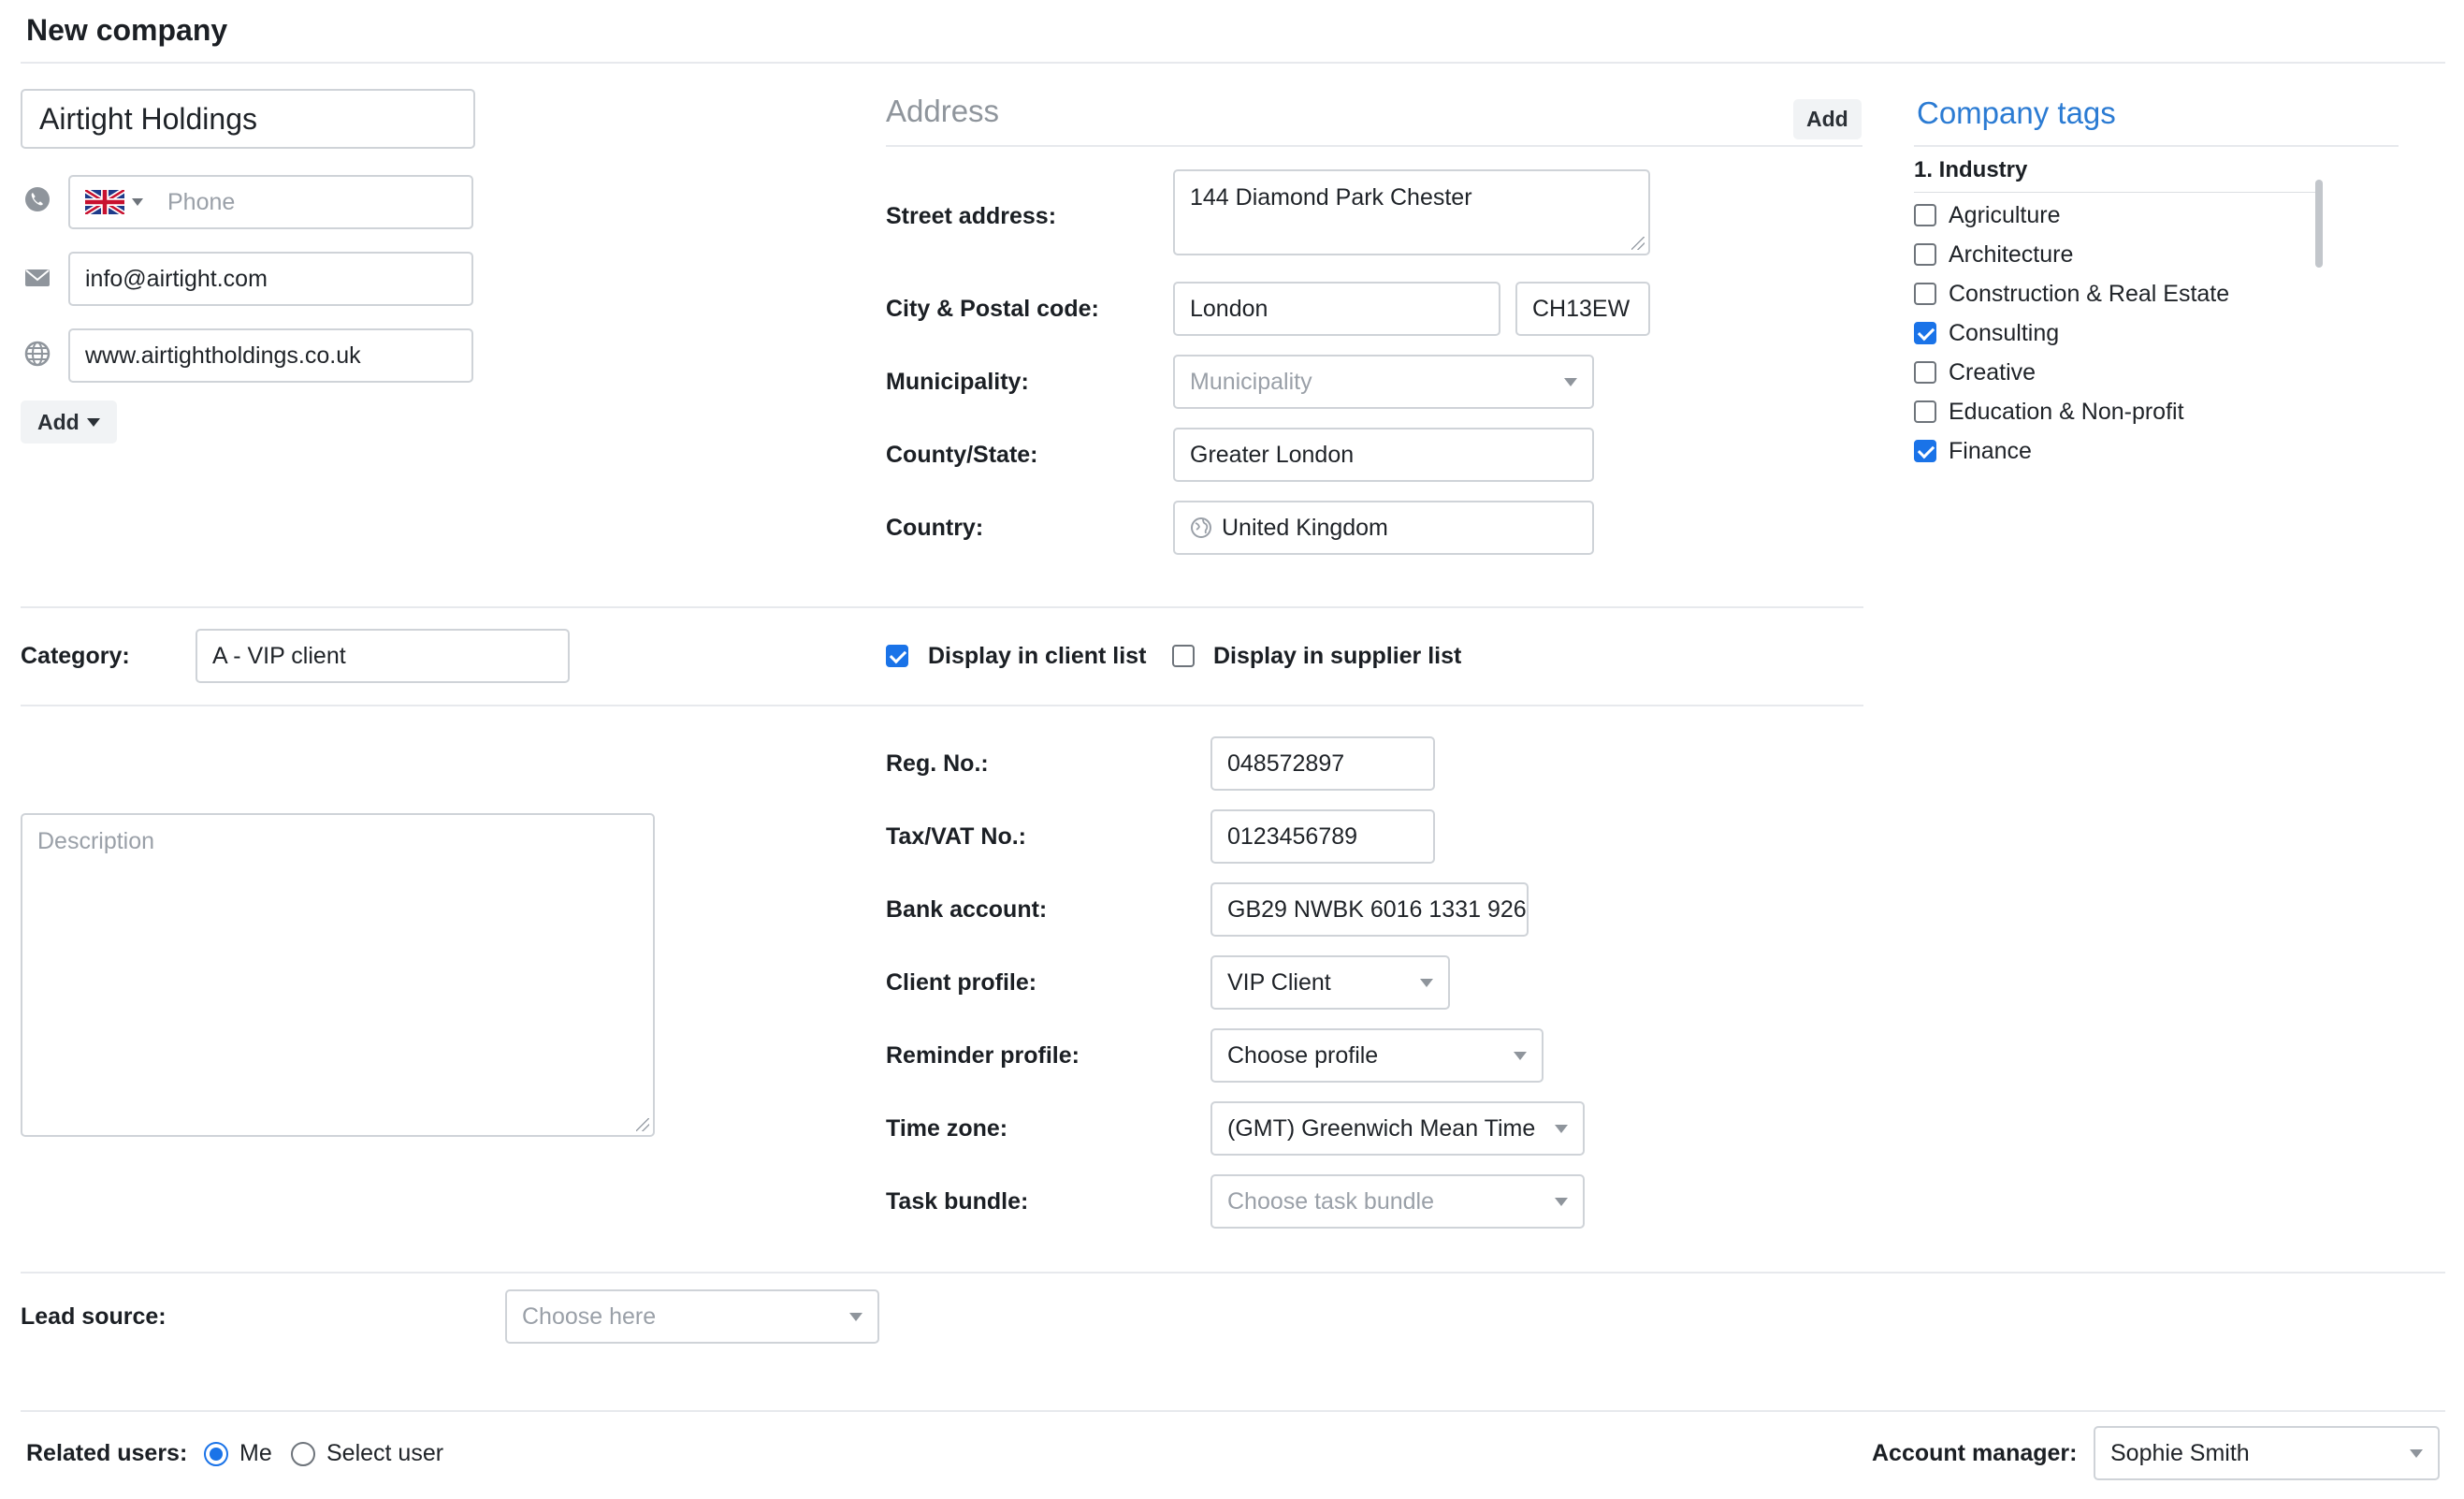 The width and height of the screenshot is (2464, 1499). What do you see at coordinates (962, 455) in the screenshot?
I see `county-state-label: County/State:` at bounding box center [962, 455].